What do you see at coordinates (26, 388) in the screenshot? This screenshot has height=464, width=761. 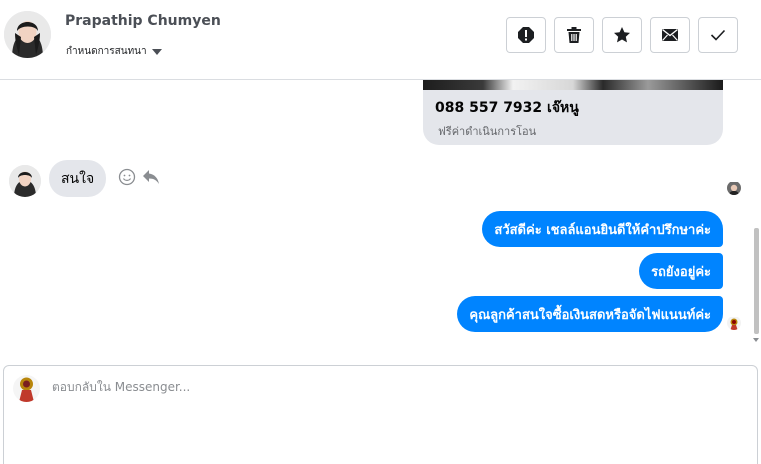 I see `page-avatar` at bounding box center [26, 388].